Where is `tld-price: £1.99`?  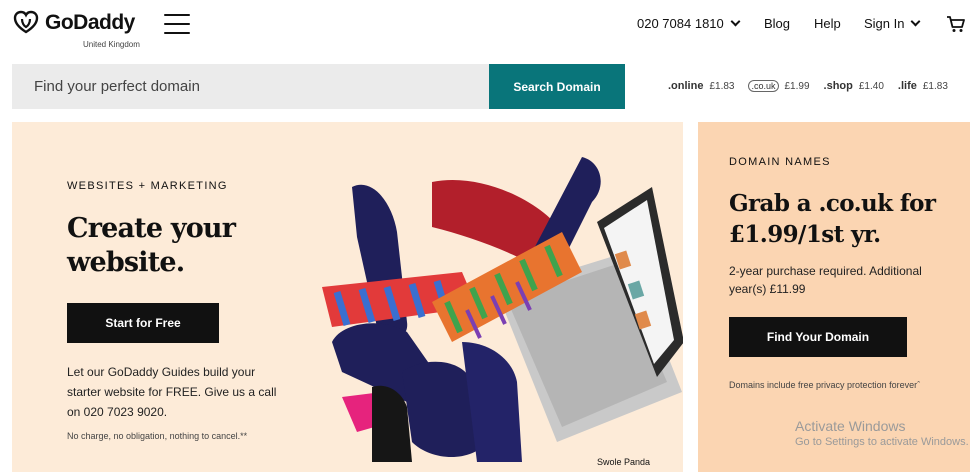
tld-price: £1.99 is located at coordinates (797, 86).